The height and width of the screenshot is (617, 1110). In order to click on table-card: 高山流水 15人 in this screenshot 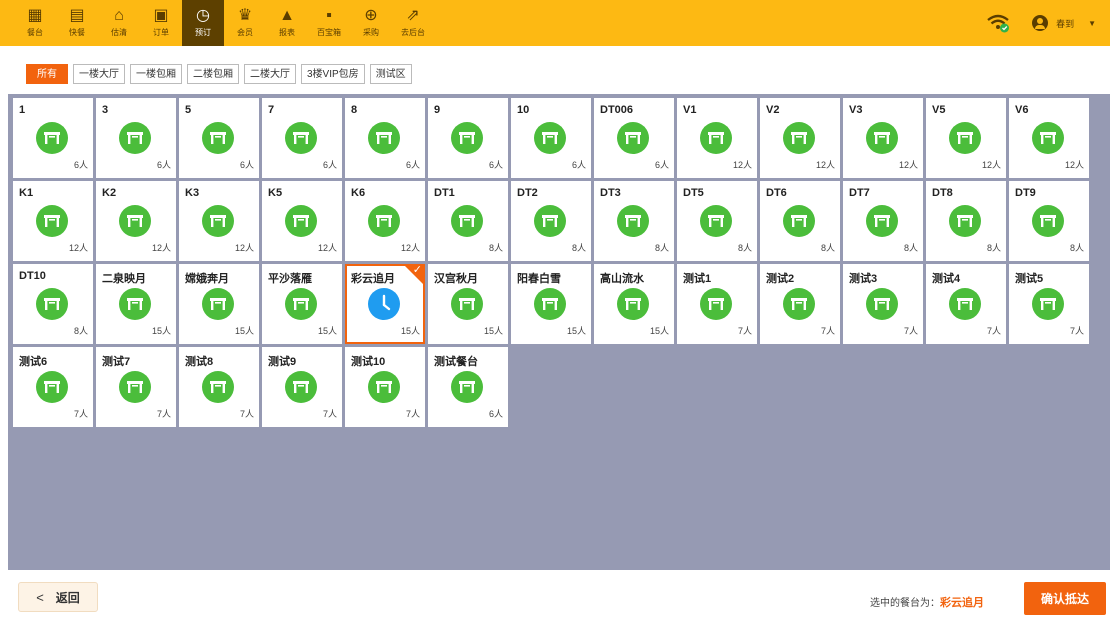, I will do `click(634, 304)`.